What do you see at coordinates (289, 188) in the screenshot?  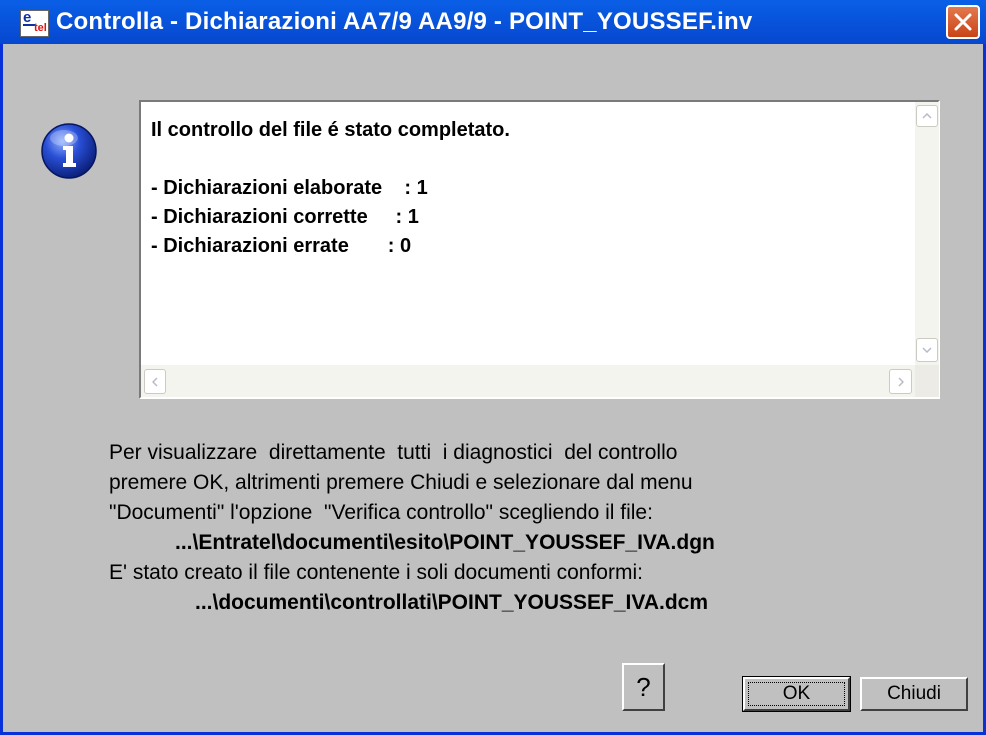 I see `result-line: - Dichiarazioni elaborate : 1` at bounding box center [289, 188].